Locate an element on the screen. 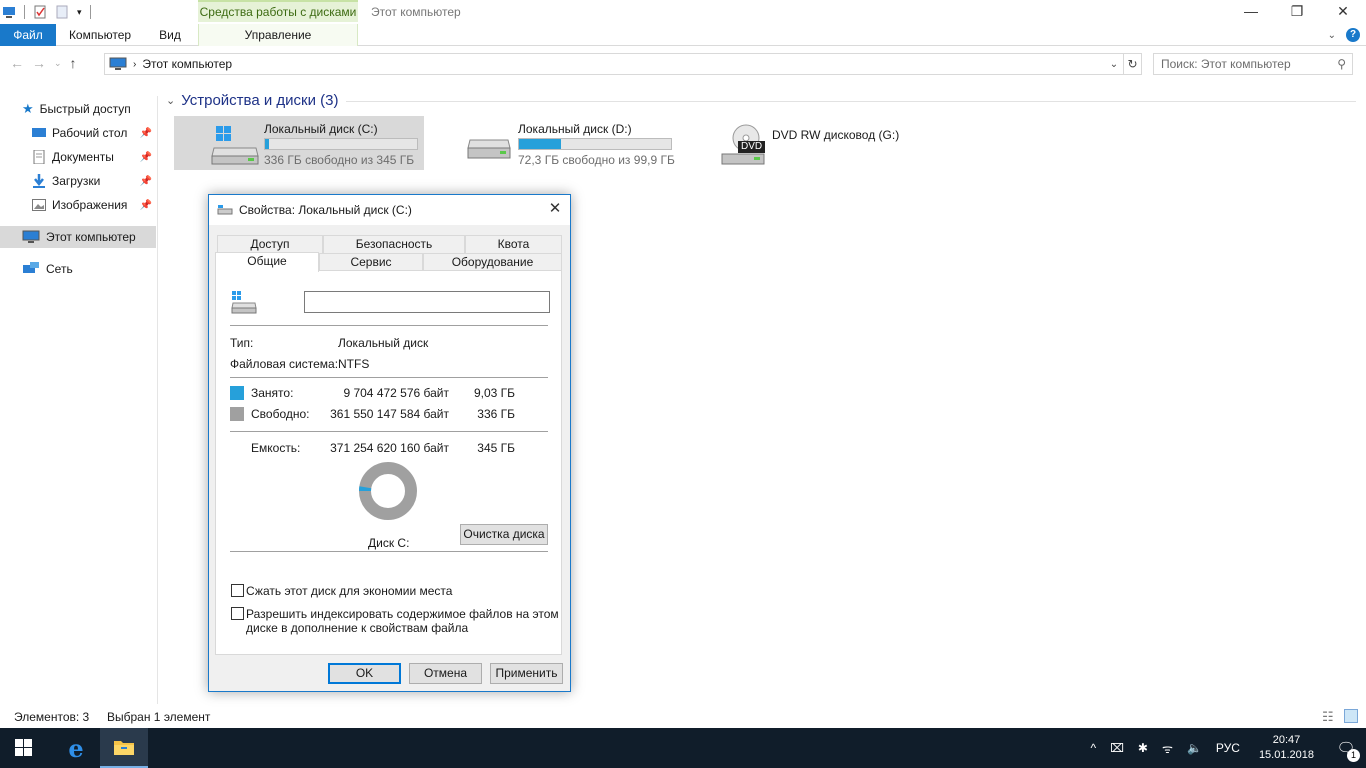  ok-button: OK is located at coordinates (364, 673).